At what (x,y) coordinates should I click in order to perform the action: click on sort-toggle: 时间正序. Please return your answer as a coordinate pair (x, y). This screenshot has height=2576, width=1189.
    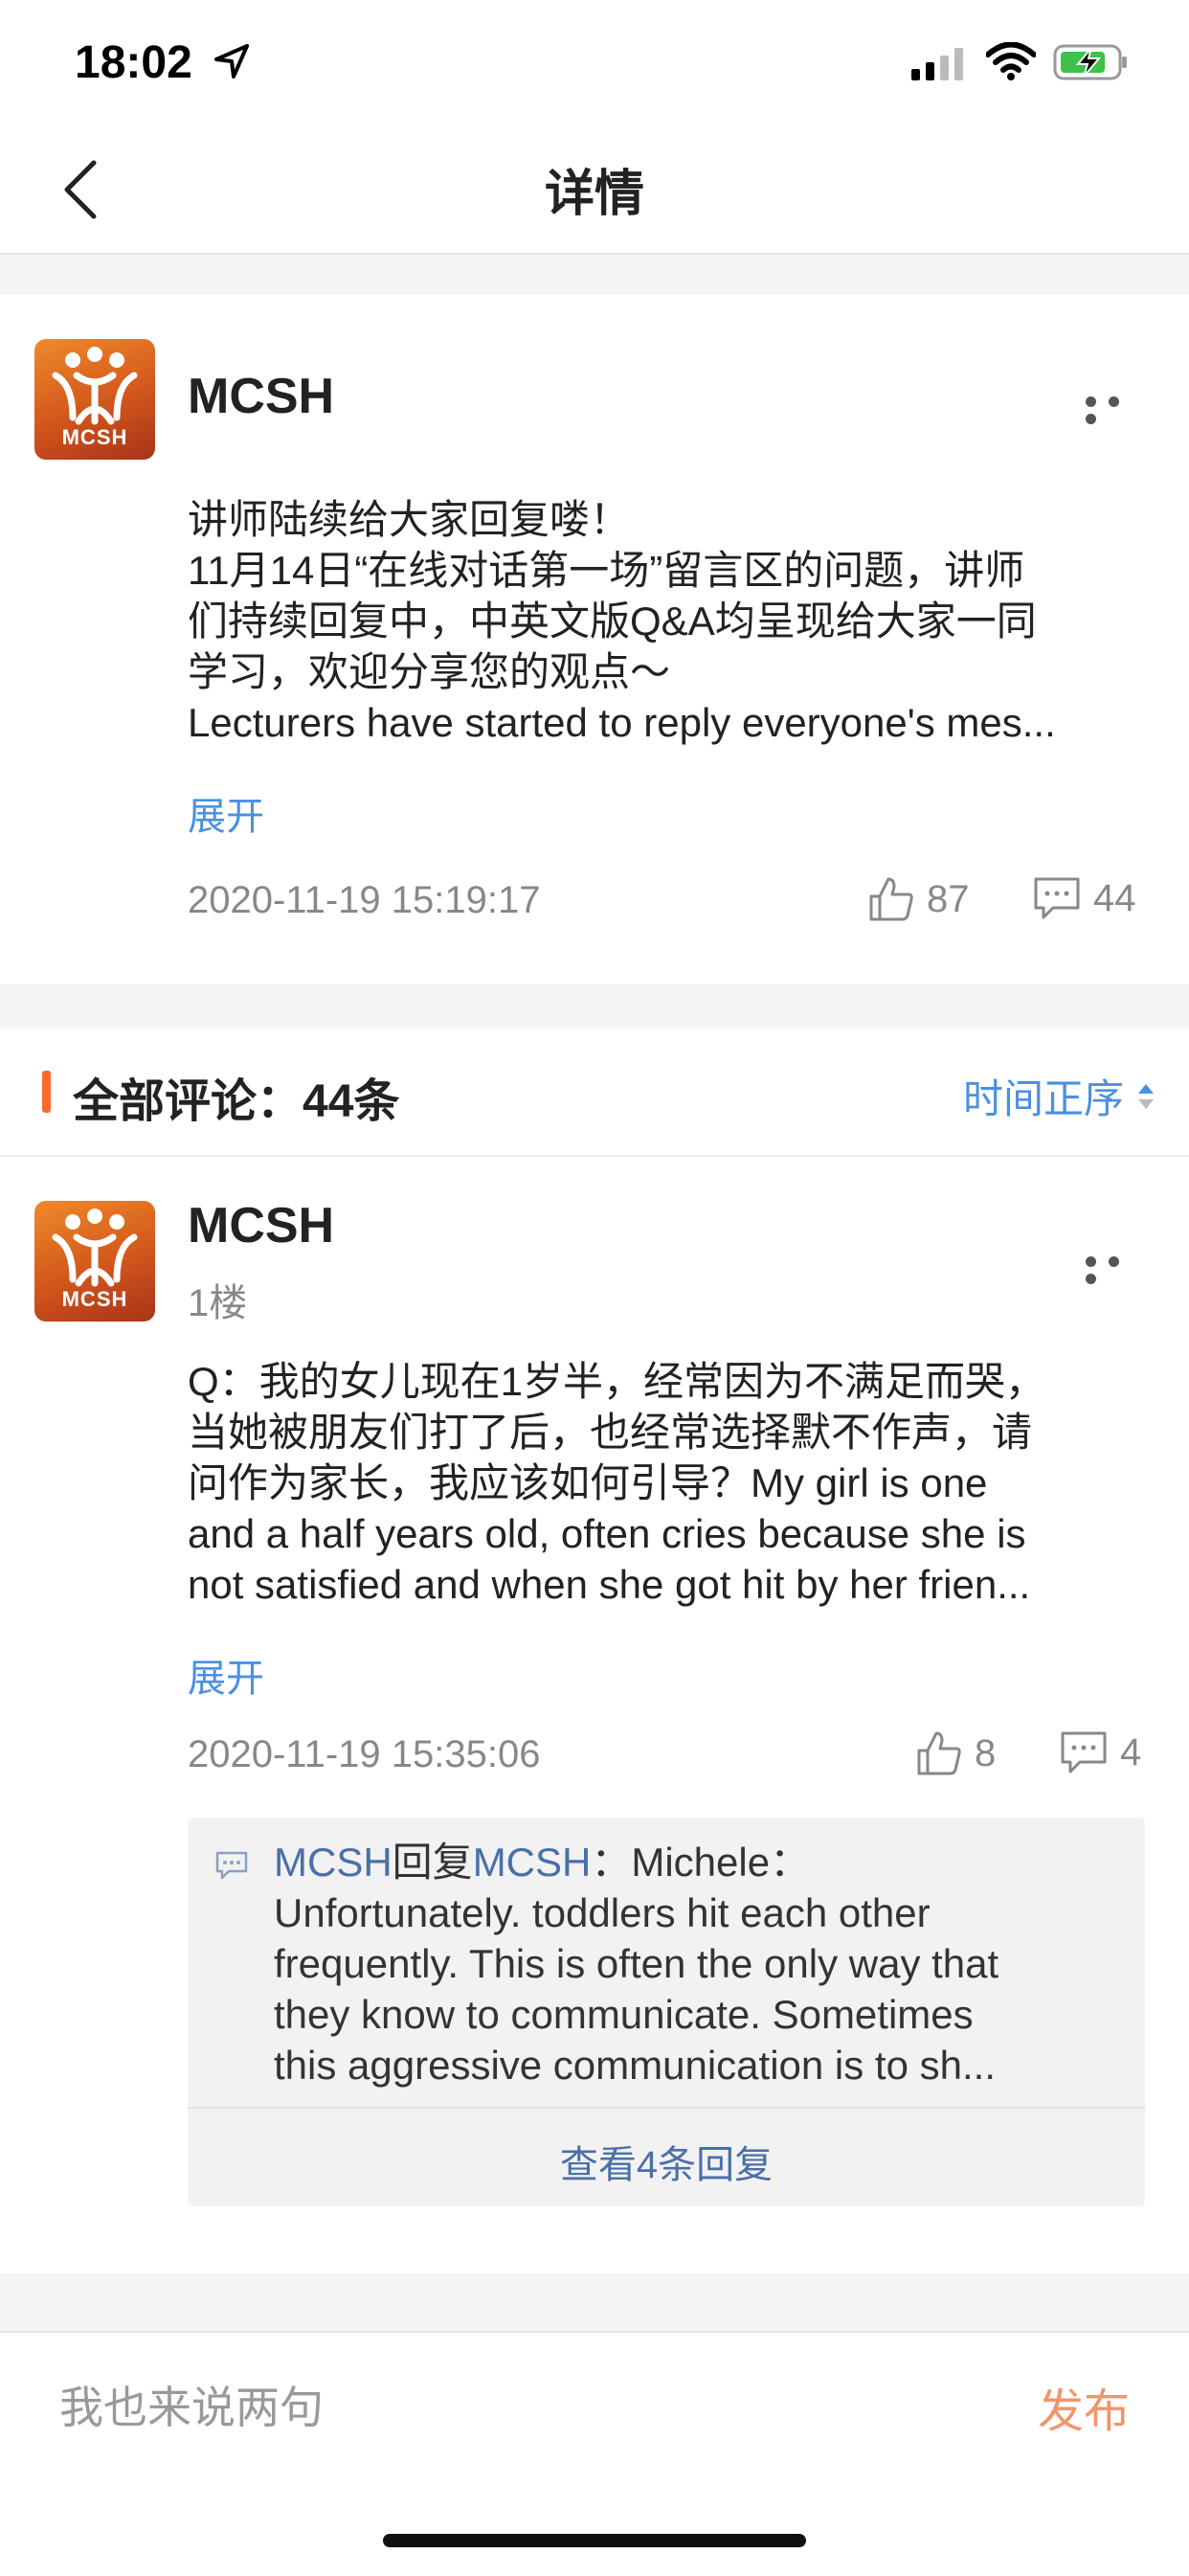
    Looking at the image, I should click on (1059, 1096).